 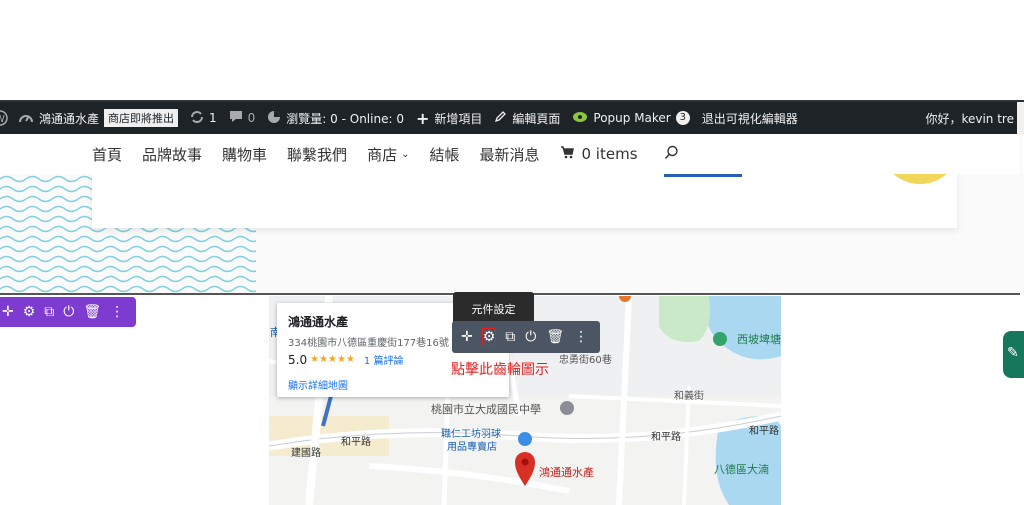 What do you see at coordinates (682, 118) in the screenshot?
I see `popup-count-badge: 3` at bounding box center [682, 118].